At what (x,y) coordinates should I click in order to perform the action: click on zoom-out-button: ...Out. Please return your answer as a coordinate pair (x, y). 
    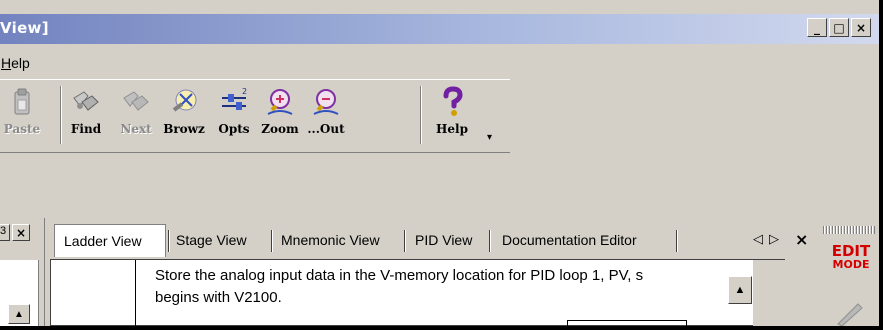
    Looking at the image, I should click on (326, 116).